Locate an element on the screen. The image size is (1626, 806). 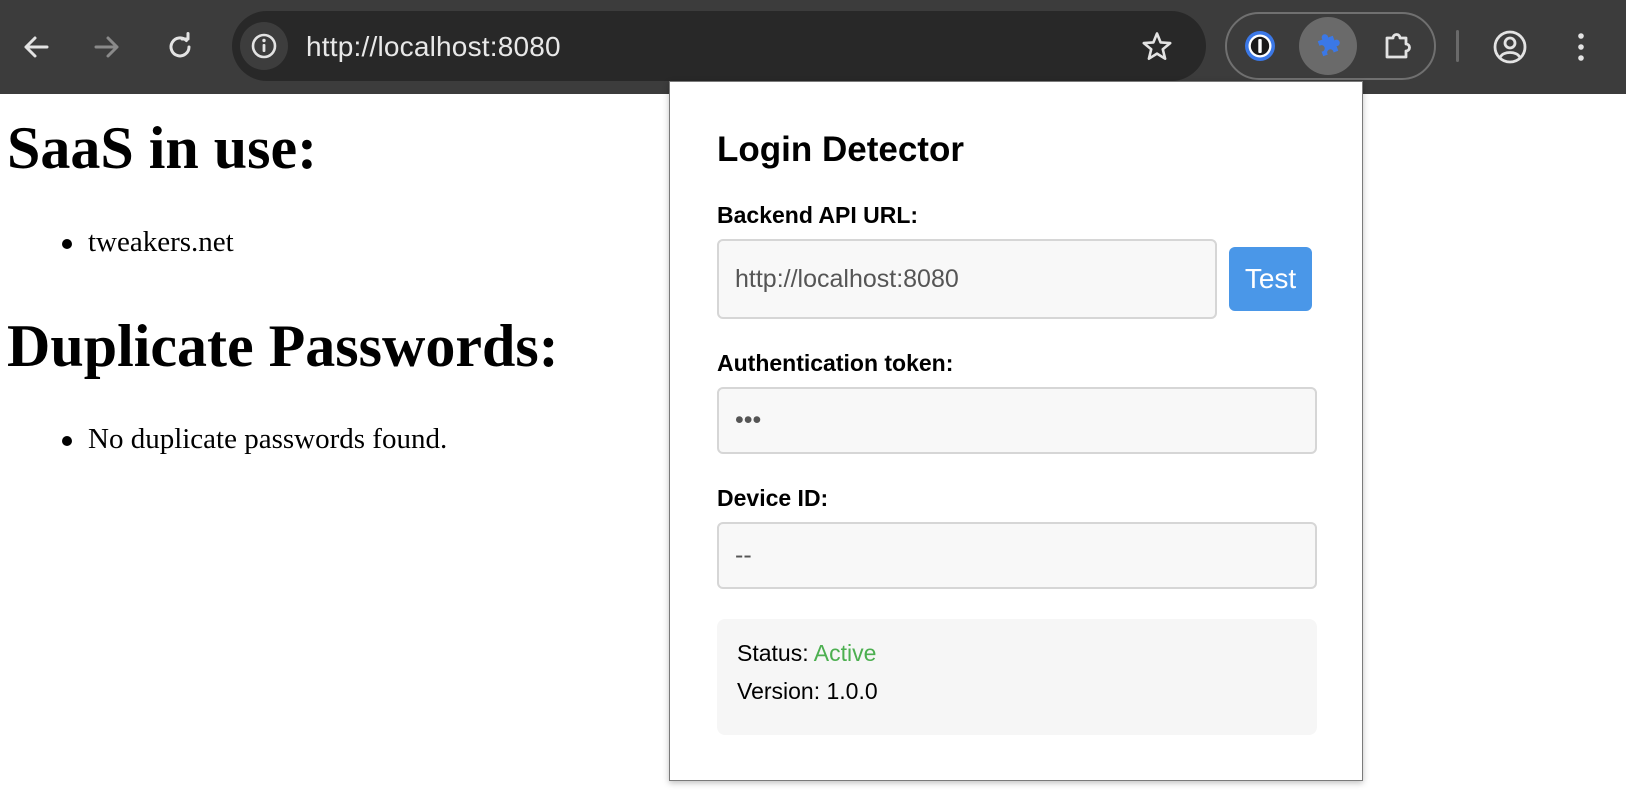
profile-icon is located at coordinates (1510, 47).